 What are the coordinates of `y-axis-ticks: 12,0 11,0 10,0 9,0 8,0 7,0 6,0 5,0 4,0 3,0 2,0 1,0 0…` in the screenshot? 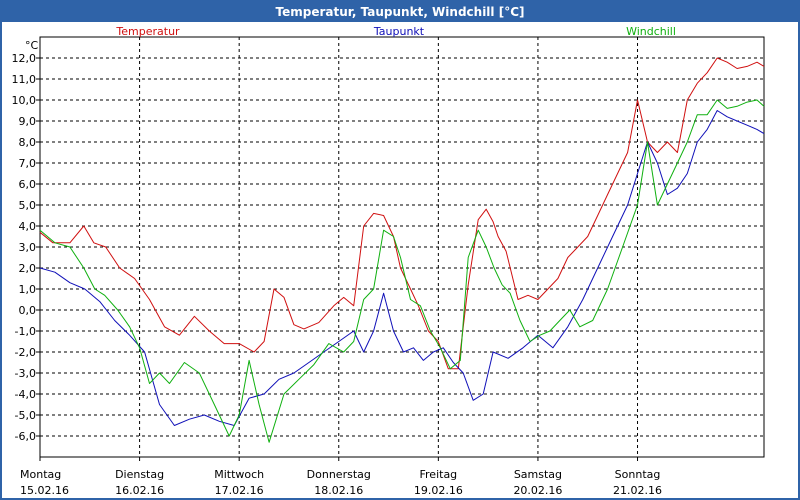 It's located at (26, 247).